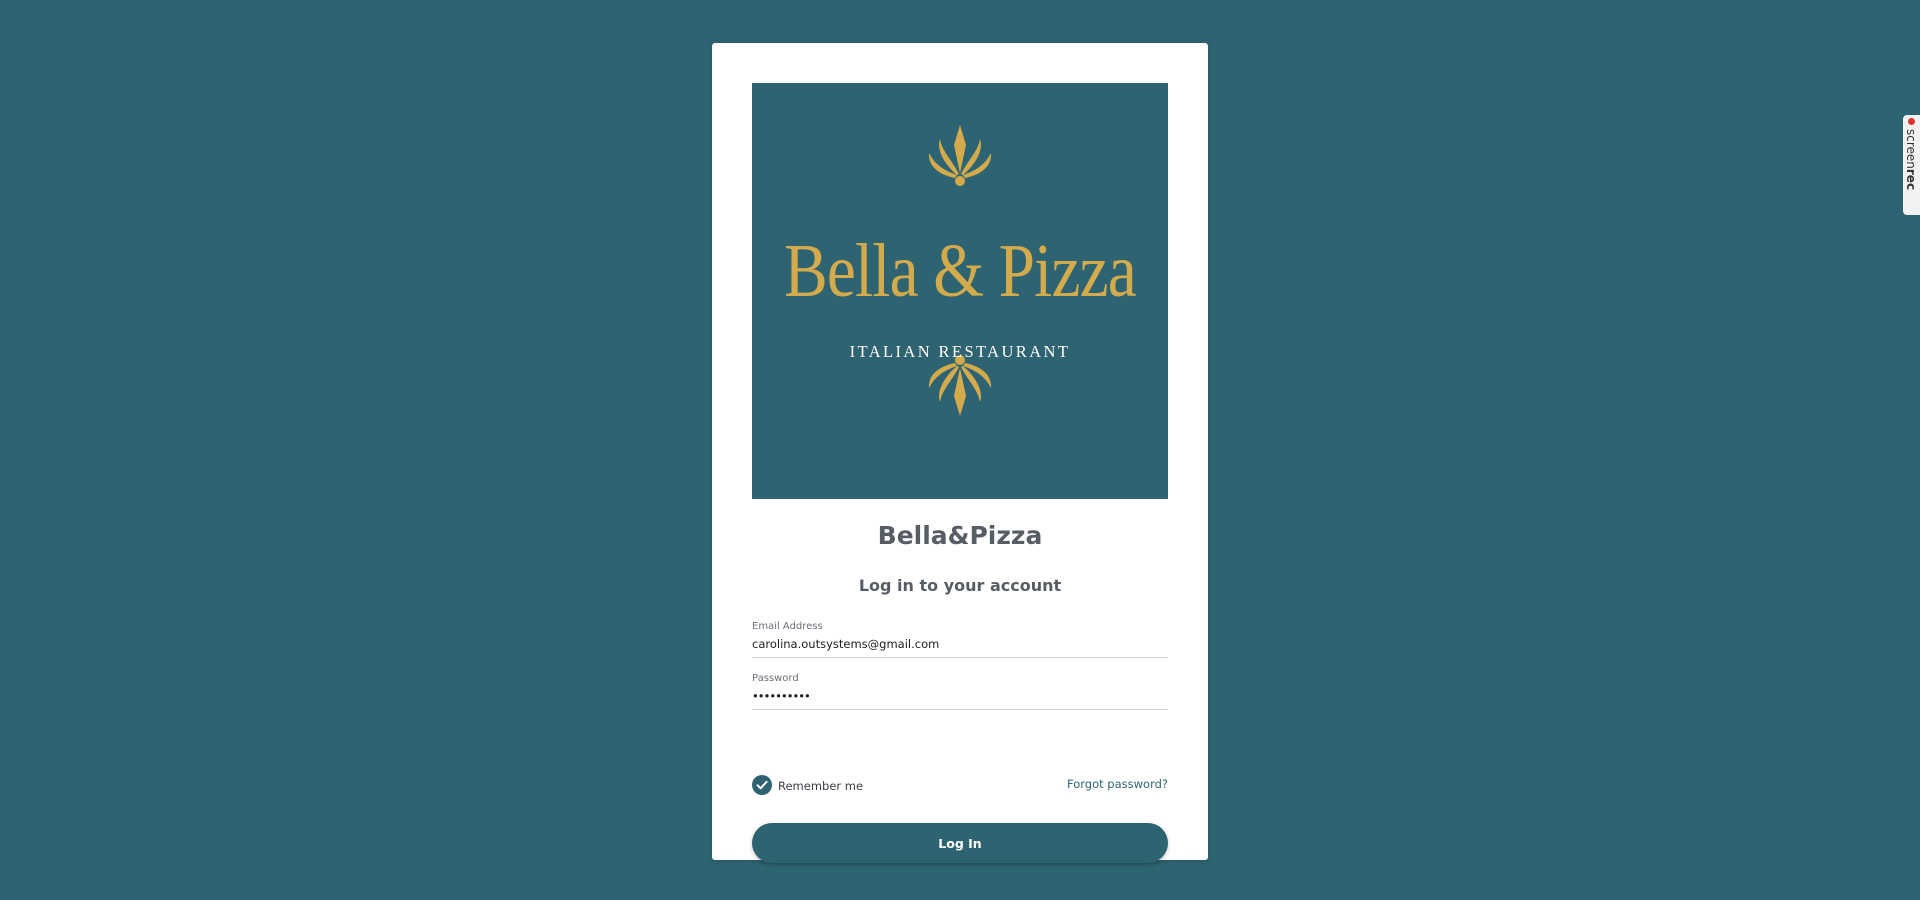 The height and width of the screenshot is (900, 1920). Describe the element at coordinates (960, 843) in the screenshot. I see `login-button: Log In` at that location.